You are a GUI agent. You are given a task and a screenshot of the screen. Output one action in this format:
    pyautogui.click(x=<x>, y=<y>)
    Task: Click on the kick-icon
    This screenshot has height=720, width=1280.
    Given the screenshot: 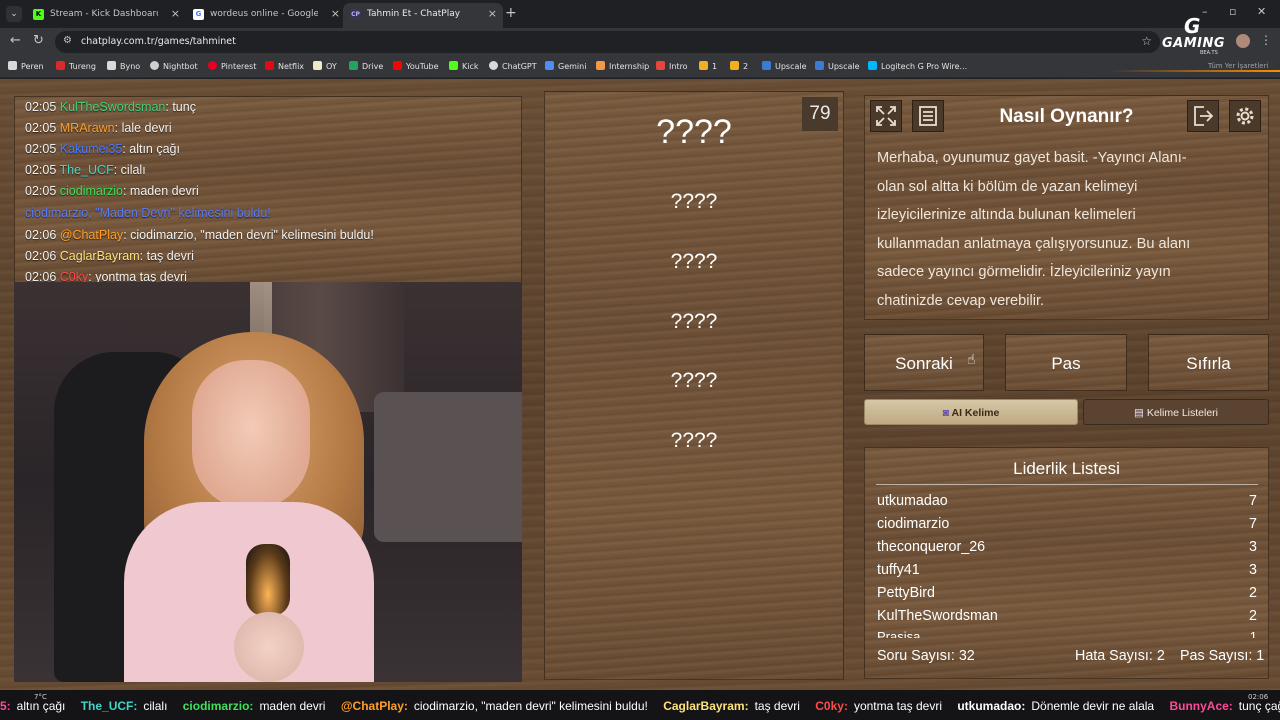 What is the action you would take?
    pyautogui.click(x=453, y=65)
    